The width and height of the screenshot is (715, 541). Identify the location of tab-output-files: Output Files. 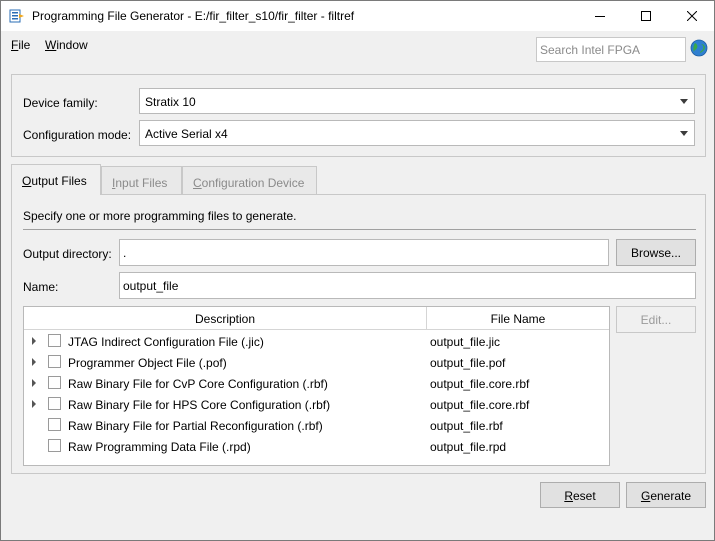
(56, 179).